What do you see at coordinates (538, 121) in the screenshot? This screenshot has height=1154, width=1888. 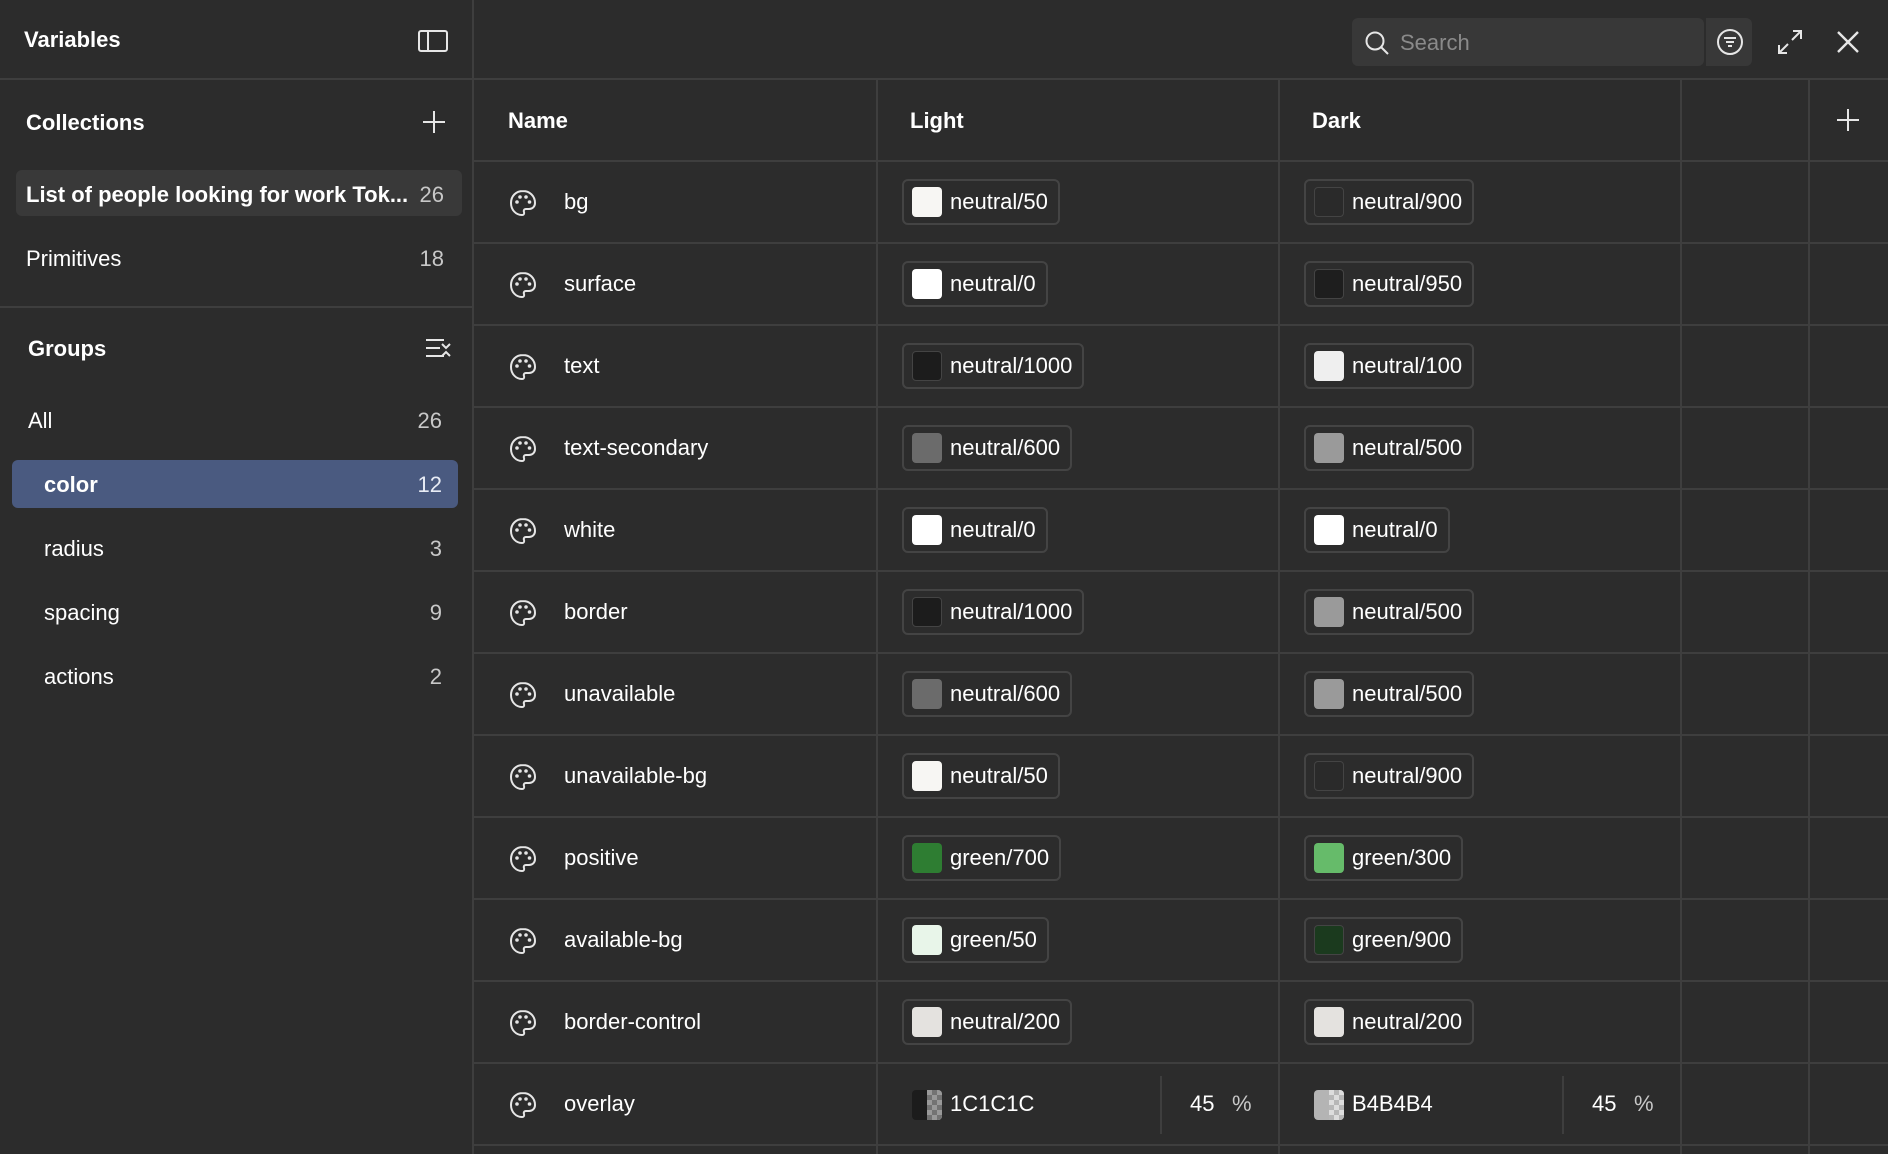 I see `column-header-name: Name` at bounding box center [538, 121].